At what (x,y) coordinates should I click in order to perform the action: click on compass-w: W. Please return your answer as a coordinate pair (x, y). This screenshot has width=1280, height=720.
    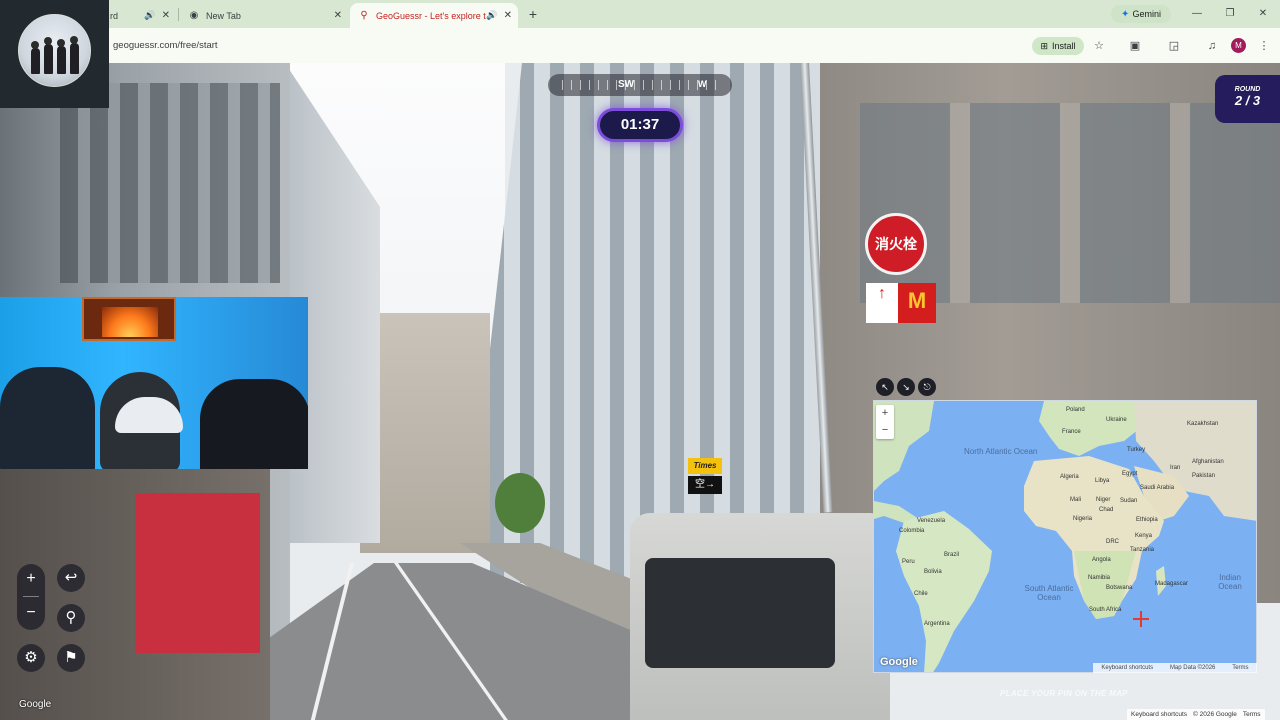
    Looking at the image, I should click on (702, 84).